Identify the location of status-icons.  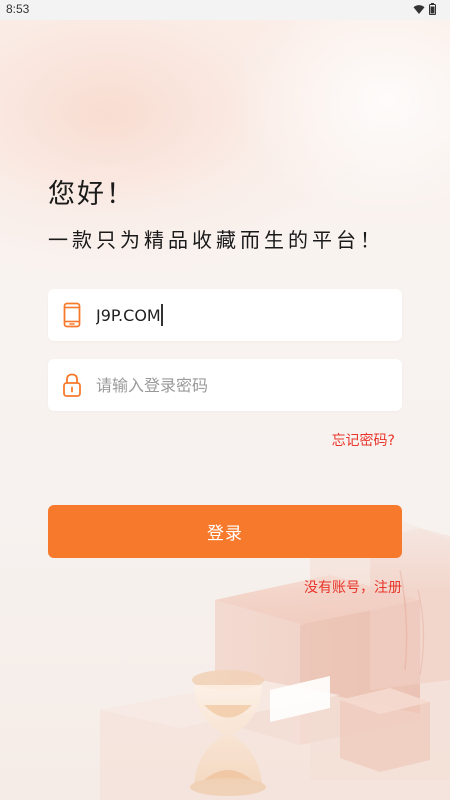
(424, 9).